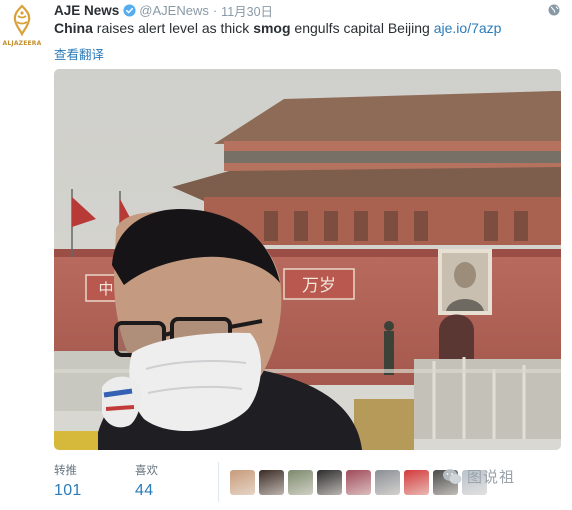 This screenshot has width=572, height=510. What do you see at coordinates (247, 10) in the screenshot?
I see `tweet-timestamp: 11月30日` at bounding box center [247, 10].